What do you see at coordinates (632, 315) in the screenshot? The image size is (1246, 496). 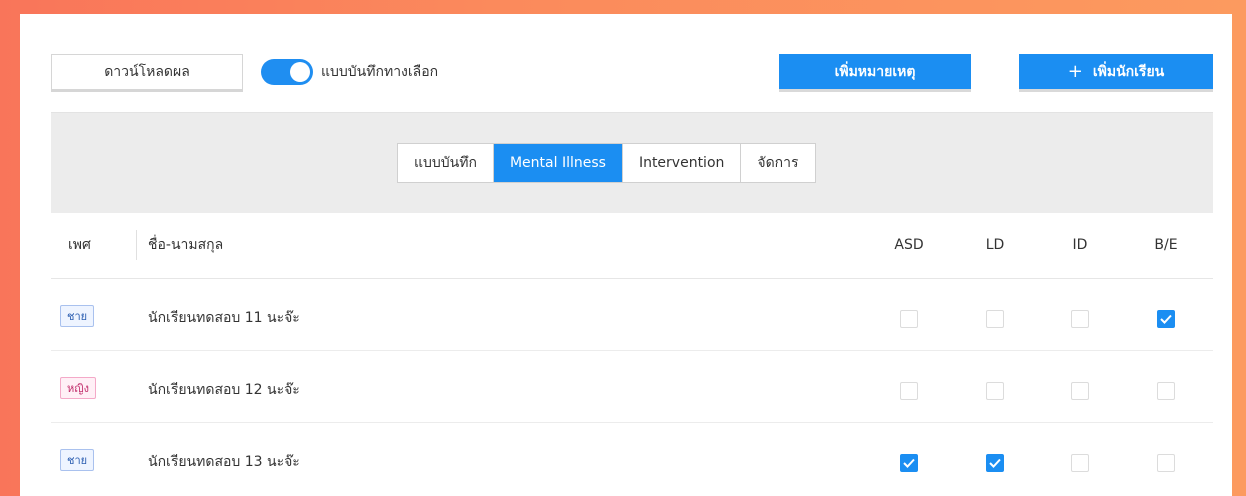 I see `table-row: ชาย นักเรียนทดสอบ 11 นะจ๊ะ` at bounding box center [632, 315].